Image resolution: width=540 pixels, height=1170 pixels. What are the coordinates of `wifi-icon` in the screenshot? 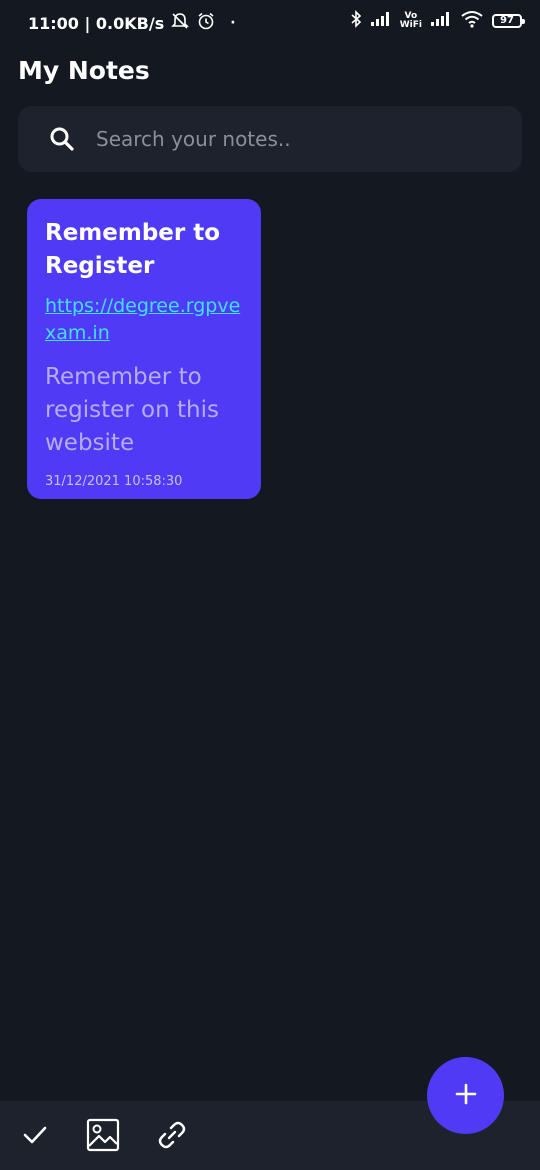 It's located at (472, 21).